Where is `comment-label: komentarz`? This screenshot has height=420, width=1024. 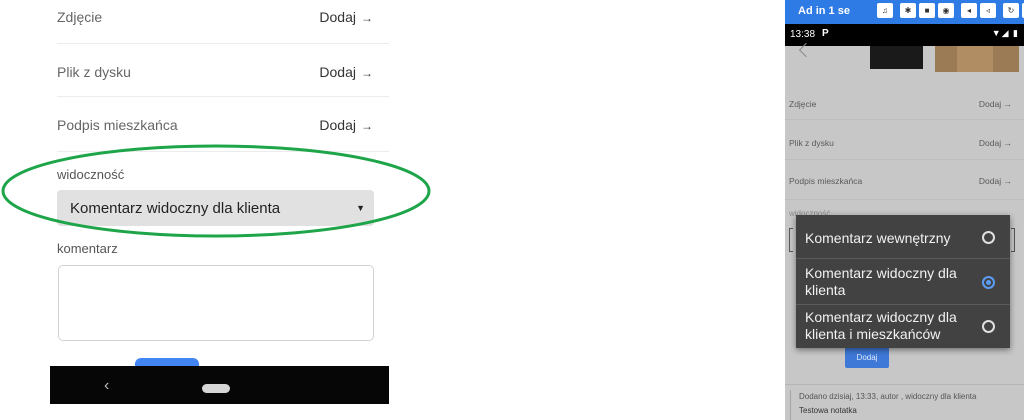
comment-label: komentarz is located at coordinates (87, 248).